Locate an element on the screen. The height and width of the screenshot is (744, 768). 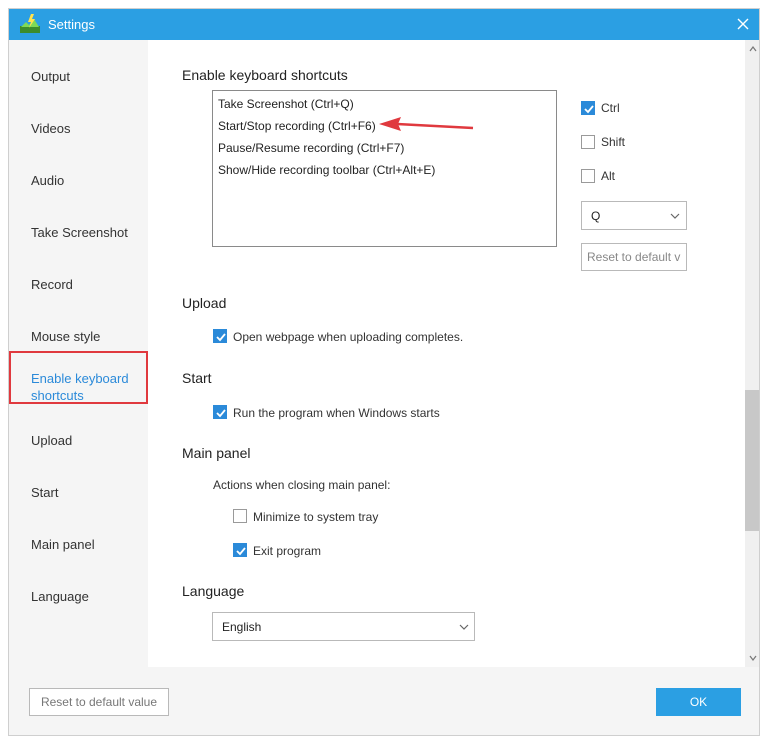
open-webpage-label: Open webpage when uploading completes. is located at coordinates (348, 337).